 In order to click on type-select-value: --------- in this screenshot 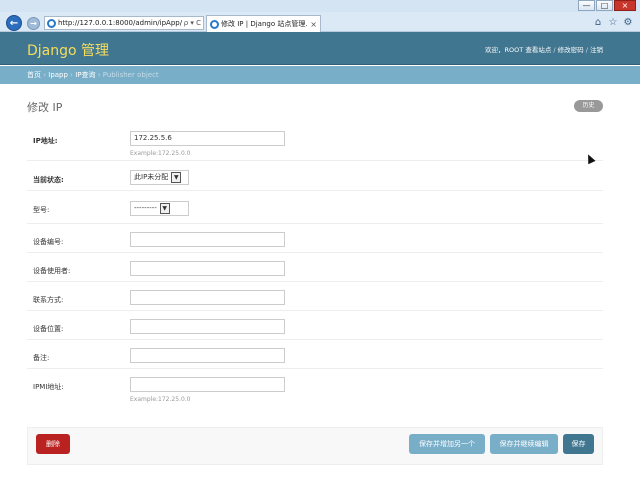, I will do `click(145, 208)`.